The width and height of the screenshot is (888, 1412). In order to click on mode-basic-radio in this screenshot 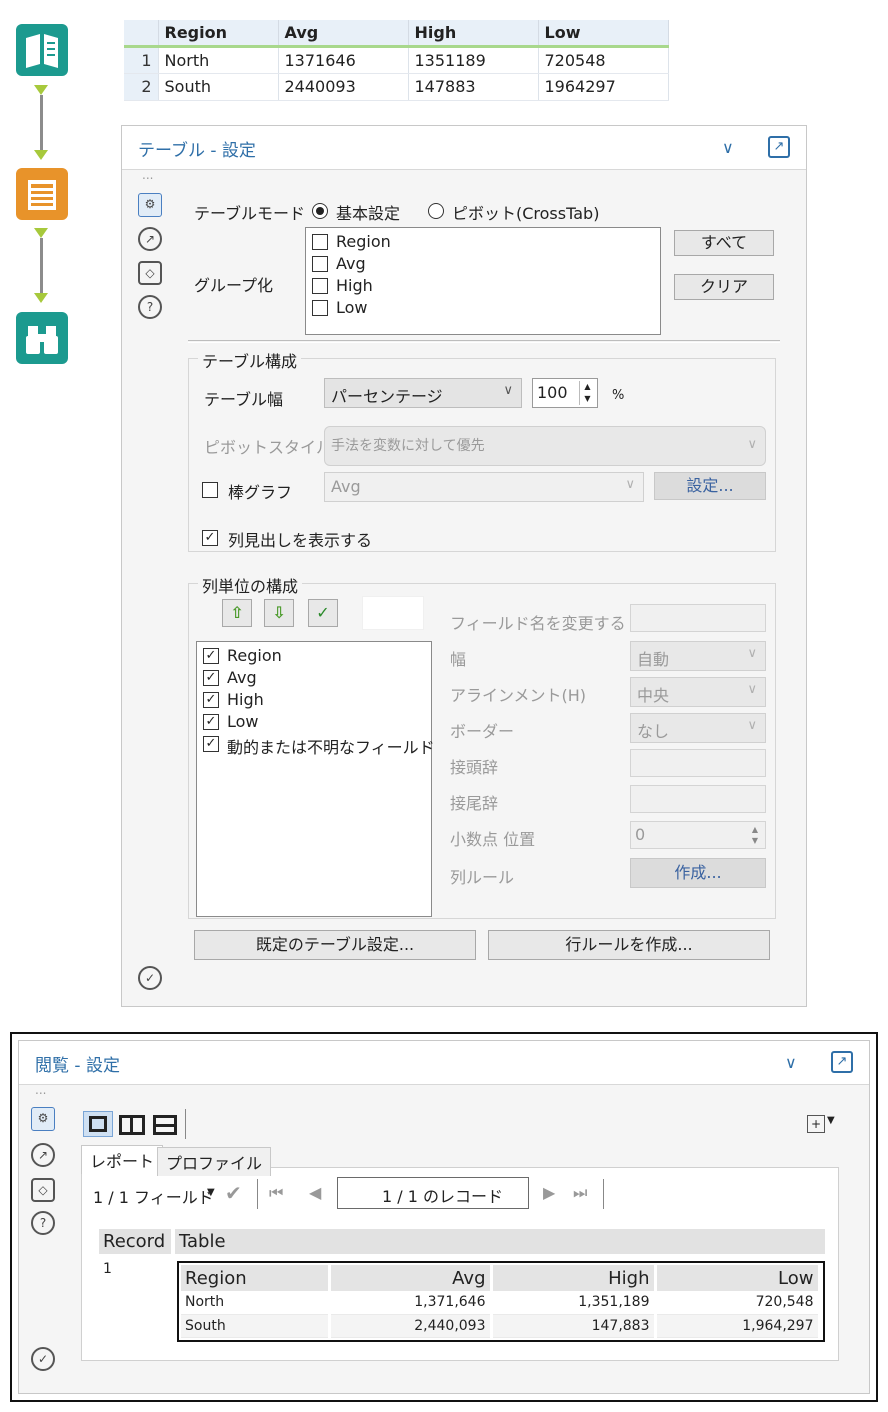, I will do `click(320, 211)`.